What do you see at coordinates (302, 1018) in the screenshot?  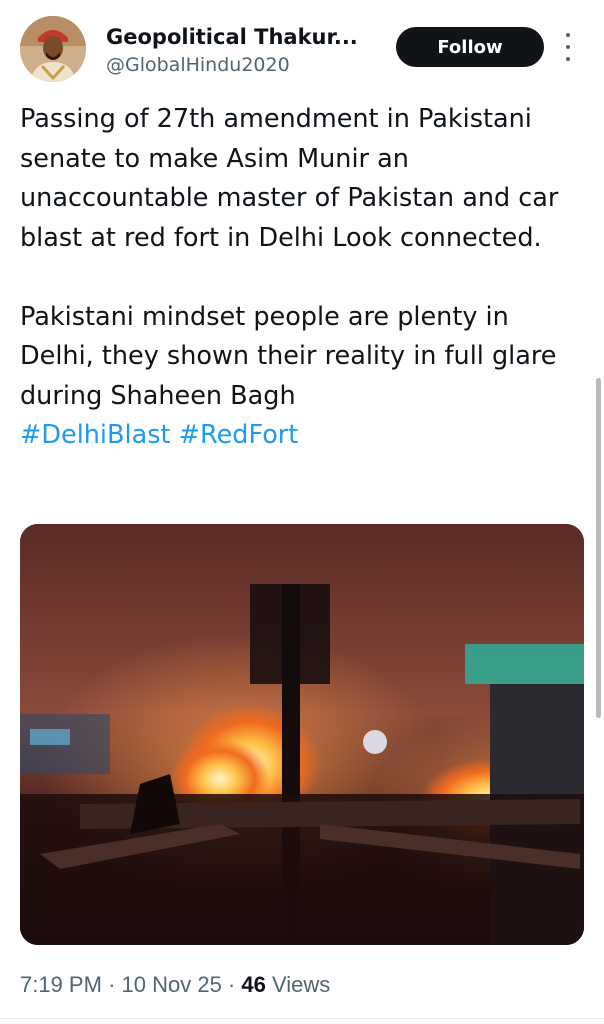 I see `divider` at bounding box center [302, 1018].